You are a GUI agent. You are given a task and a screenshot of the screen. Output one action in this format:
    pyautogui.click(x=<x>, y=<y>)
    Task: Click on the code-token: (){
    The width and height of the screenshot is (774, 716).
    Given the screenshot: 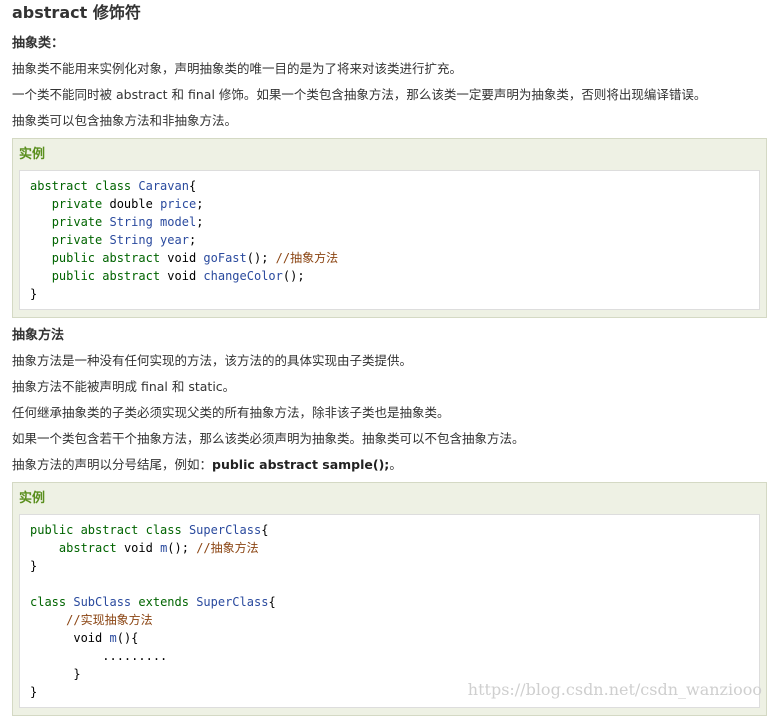 What is the action you would take?
    pyautogui.click(x=127, y=638)
    